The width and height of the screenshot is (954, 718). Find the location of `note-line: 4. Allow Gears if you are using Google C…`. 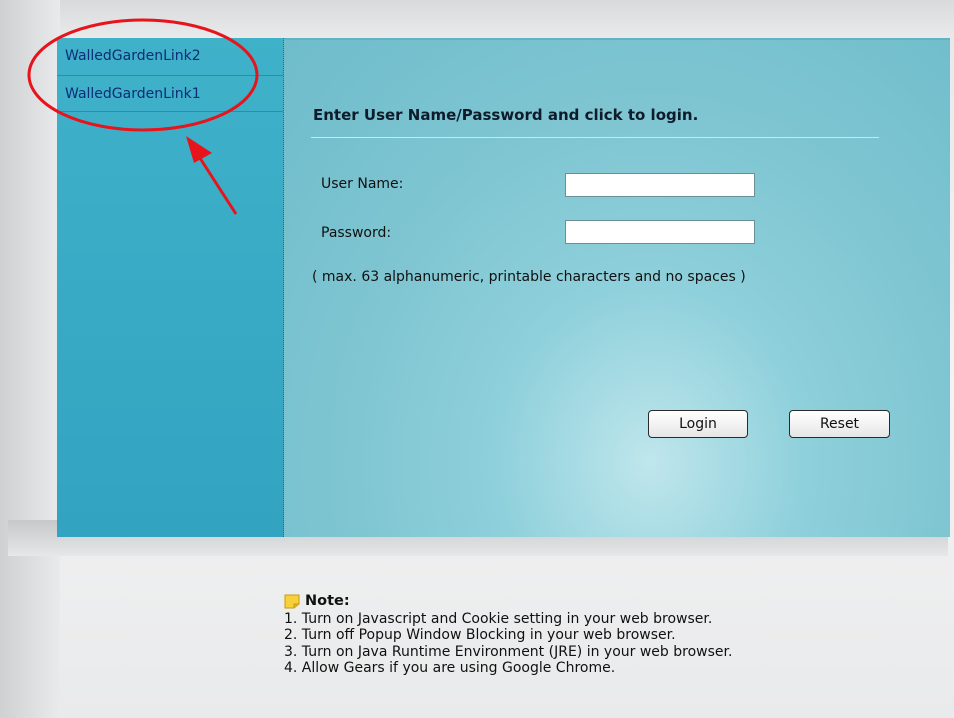

note-line: 4. Allow Gears if you are using Google C… is located at coordinates (450, 668).